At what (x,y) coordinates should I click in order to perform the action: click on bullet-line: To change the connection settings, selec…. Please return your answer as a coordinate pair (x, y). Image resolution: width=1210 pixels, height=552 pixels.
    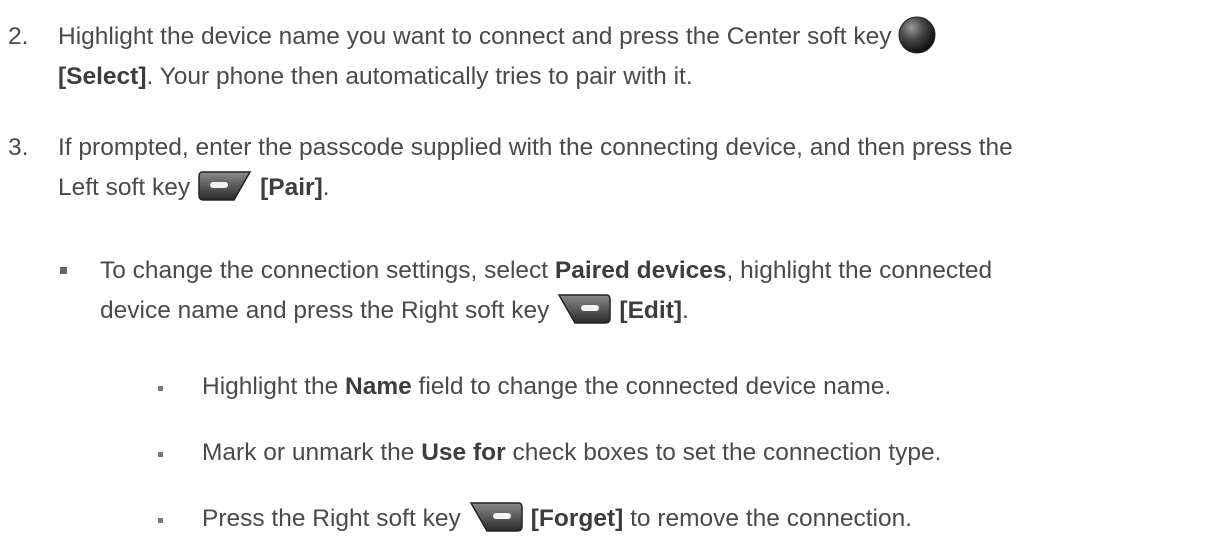
    Looking at the image, I should click on (630, 271).